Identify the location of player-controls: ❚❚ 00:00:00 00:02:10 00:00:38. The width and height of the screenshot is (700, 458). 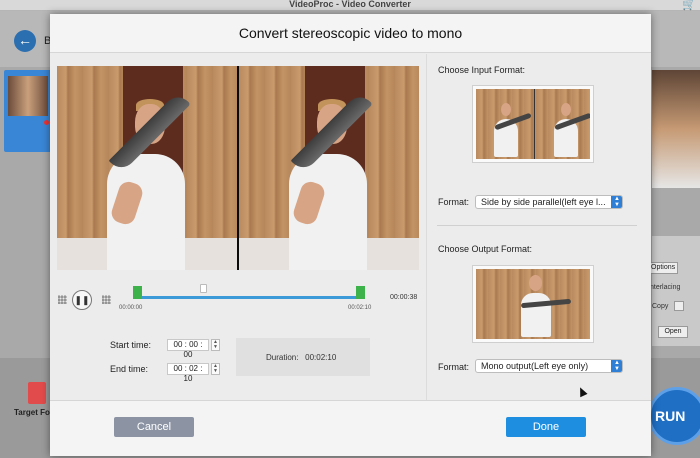
(238, 296).